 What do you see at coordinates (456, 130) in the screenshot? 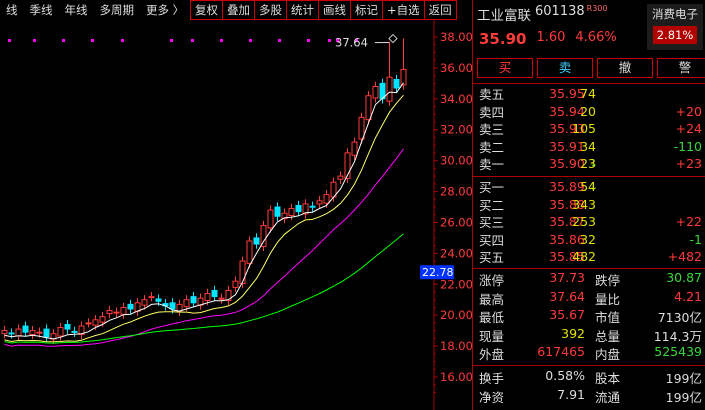
I see `y-tick-label: 32.00` at bounding box center [456, 130].